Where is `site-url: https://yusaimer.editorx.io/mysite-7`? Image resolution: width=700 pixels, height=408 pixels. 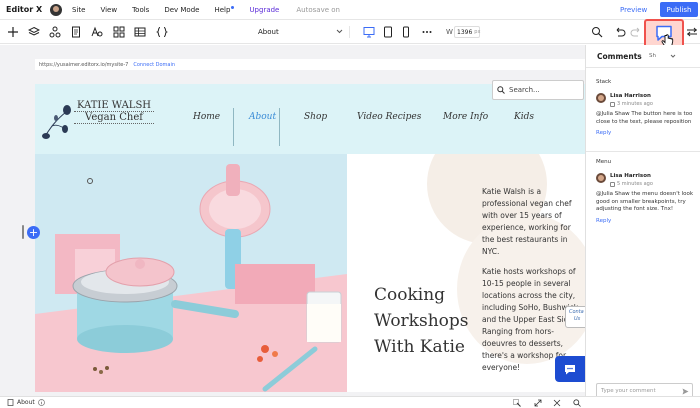
site-url: https://yusaimer.editorx.io/mysite-7 is located at coordinates (84, 64).